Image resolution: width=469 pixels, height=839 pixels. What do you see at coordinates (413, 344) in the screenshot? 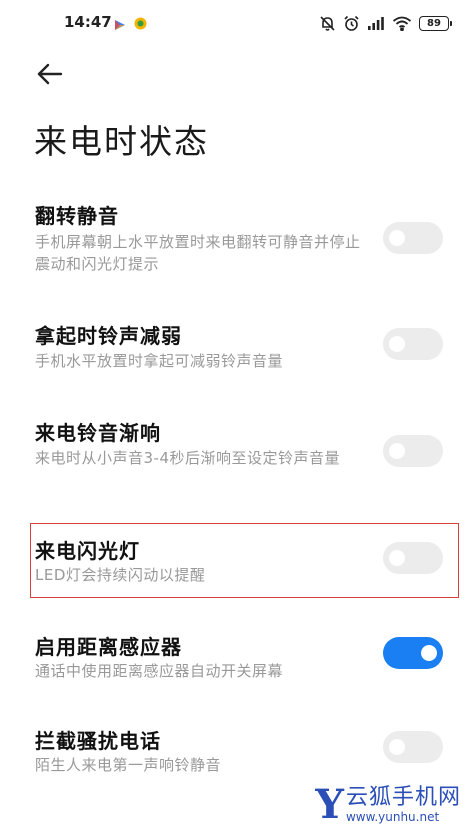
I see `pickup-reduce-volume-toggle` at bounding box center [413, 344].